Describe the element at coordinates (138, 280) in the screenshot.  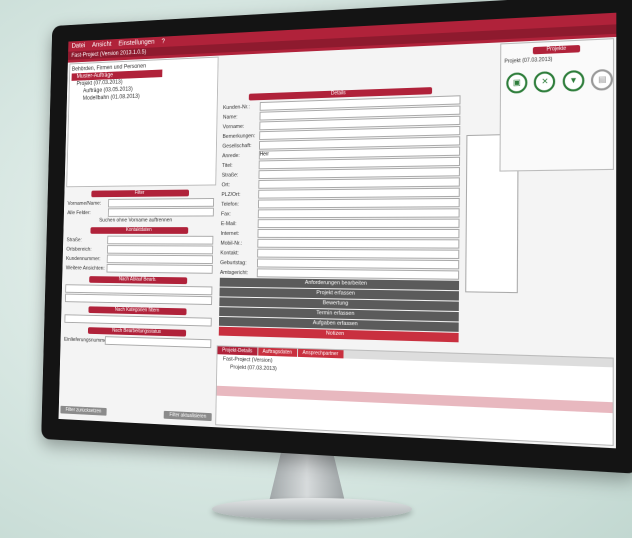
I see `timer-section-title: Nach Ablauf Bearb.` at that location.